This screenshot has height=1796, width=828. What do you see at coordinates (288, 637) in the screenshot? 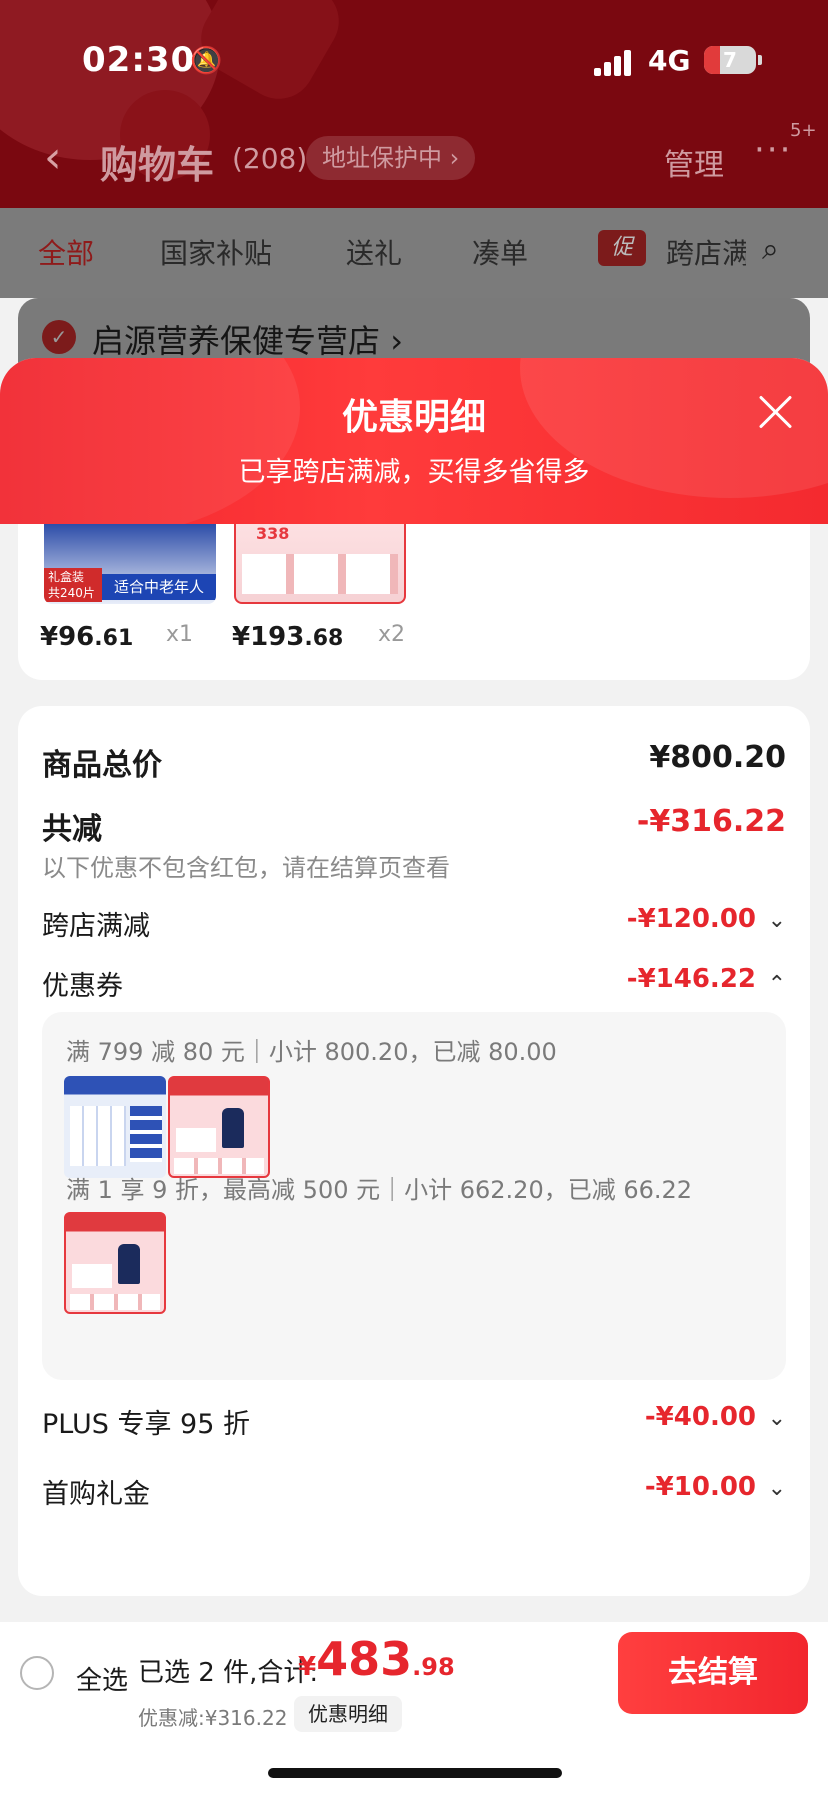
I see `product-price: ¥193.68` at bounding box center [288, 637].